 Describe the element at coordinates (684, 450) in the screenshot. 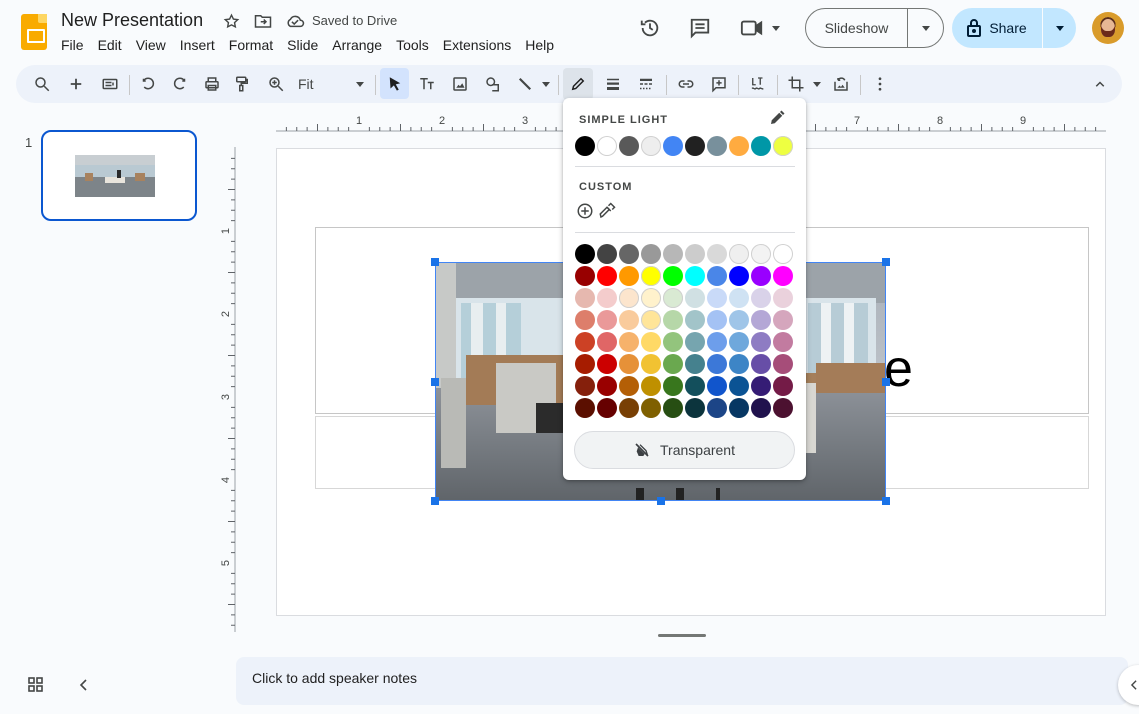

I see `transparent-button: Transparent` at that location.